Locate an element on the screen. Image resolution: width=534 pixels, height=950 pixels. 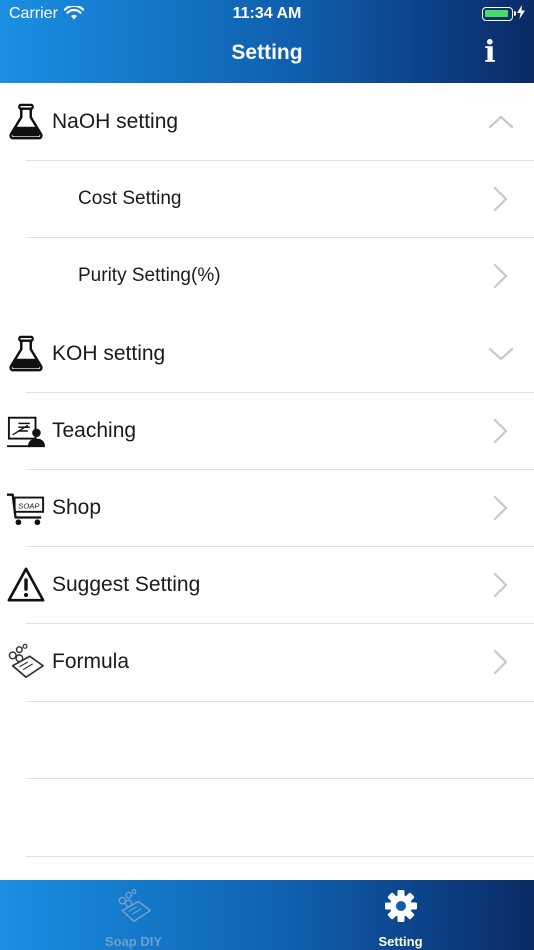
clock: 11:34 AM is located at coordinates (267, 13).